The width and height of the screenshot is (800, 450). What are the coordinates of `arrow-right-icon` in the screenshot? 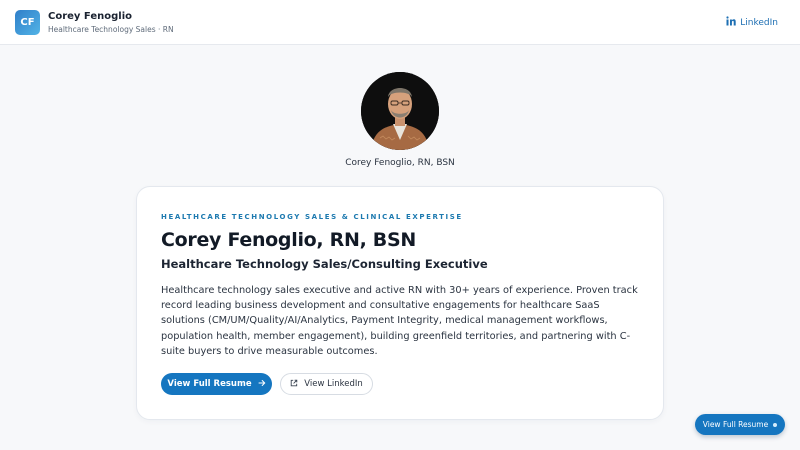 It's located at (262, 384).